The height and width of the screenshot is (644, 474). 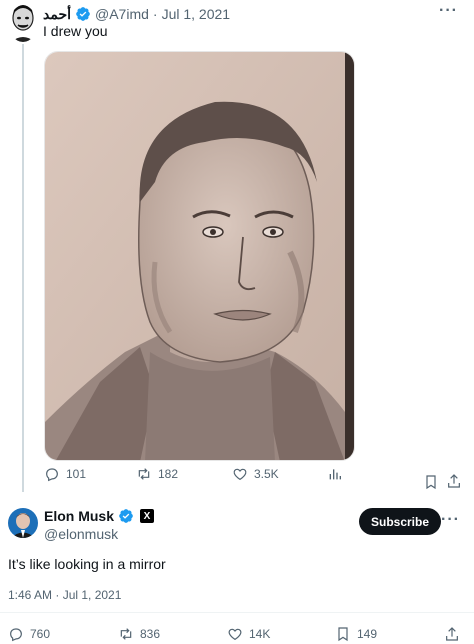 I want to click on parent-tweet-text: I drew you, so click(x=75, y=31).